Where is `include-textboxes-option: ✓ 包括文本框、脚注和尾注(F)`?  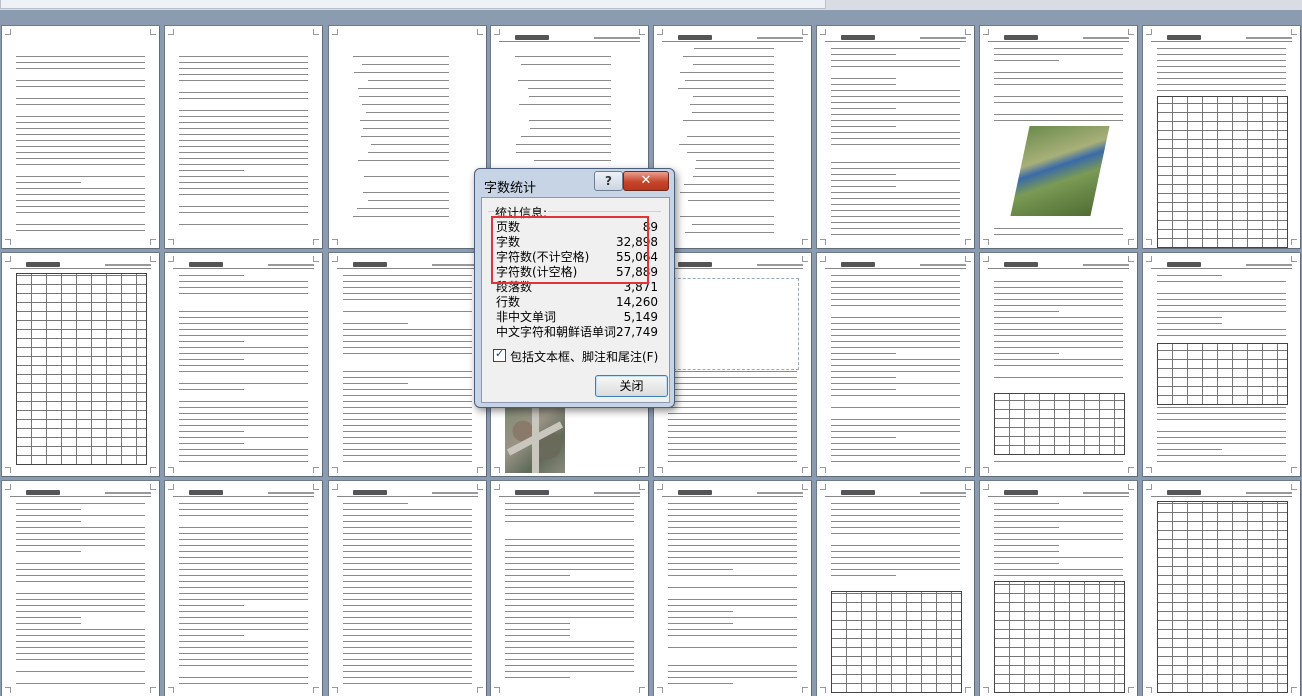 include-textboxes-option: ✓ 包括文本框、脚注和尾注(F) is located at coordinates (575, 356).